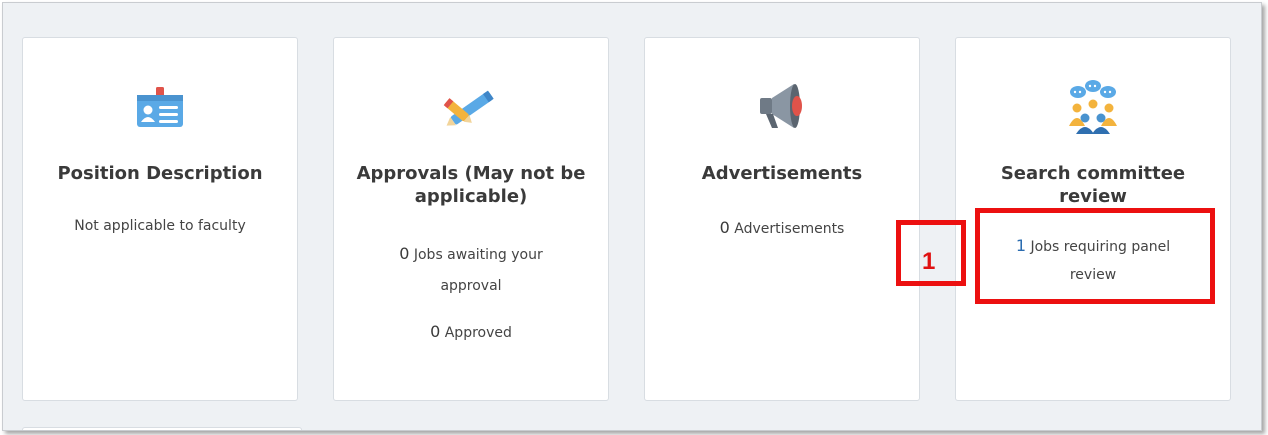 The image size is (1268, 435). What do you see at coordinates (471, 270) in the screenshot?
I see `awaiting-approval-text: 0 Jobs awaiting your approval` at bounding box center [471, 270].